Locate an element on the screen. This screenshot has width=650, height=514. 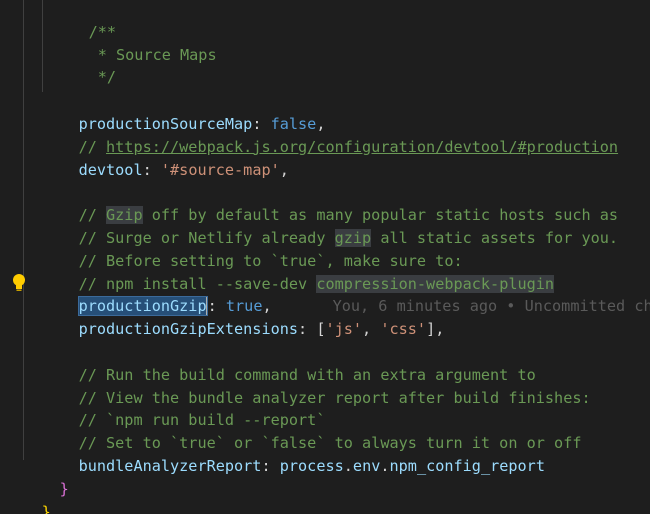
property-key: bundleAnalyzerReport is located at coordinates (170, 465).